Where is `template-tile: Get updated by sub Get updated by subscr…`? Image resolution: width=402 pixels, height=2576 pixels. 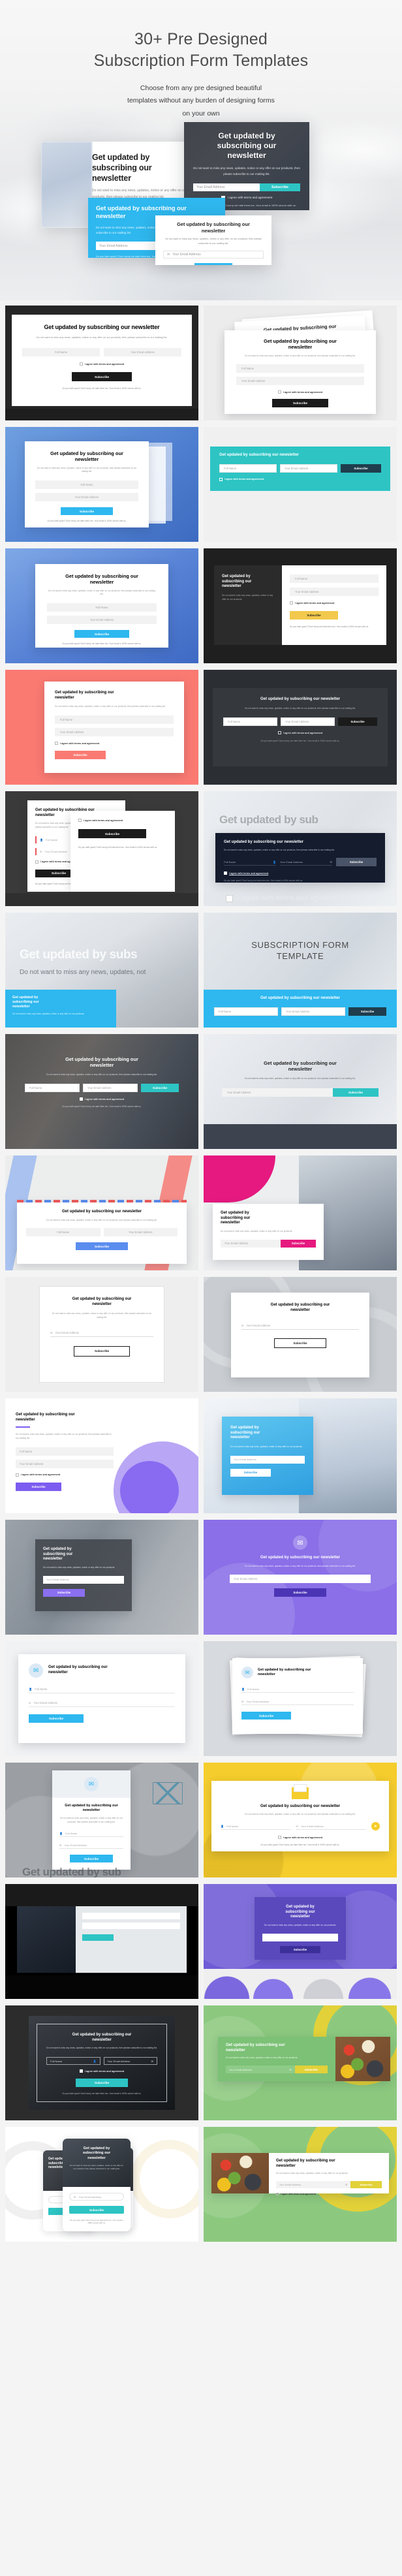 template-tile: Get updated by sub Get updated by subscr… is located at coordinates (300, 848).